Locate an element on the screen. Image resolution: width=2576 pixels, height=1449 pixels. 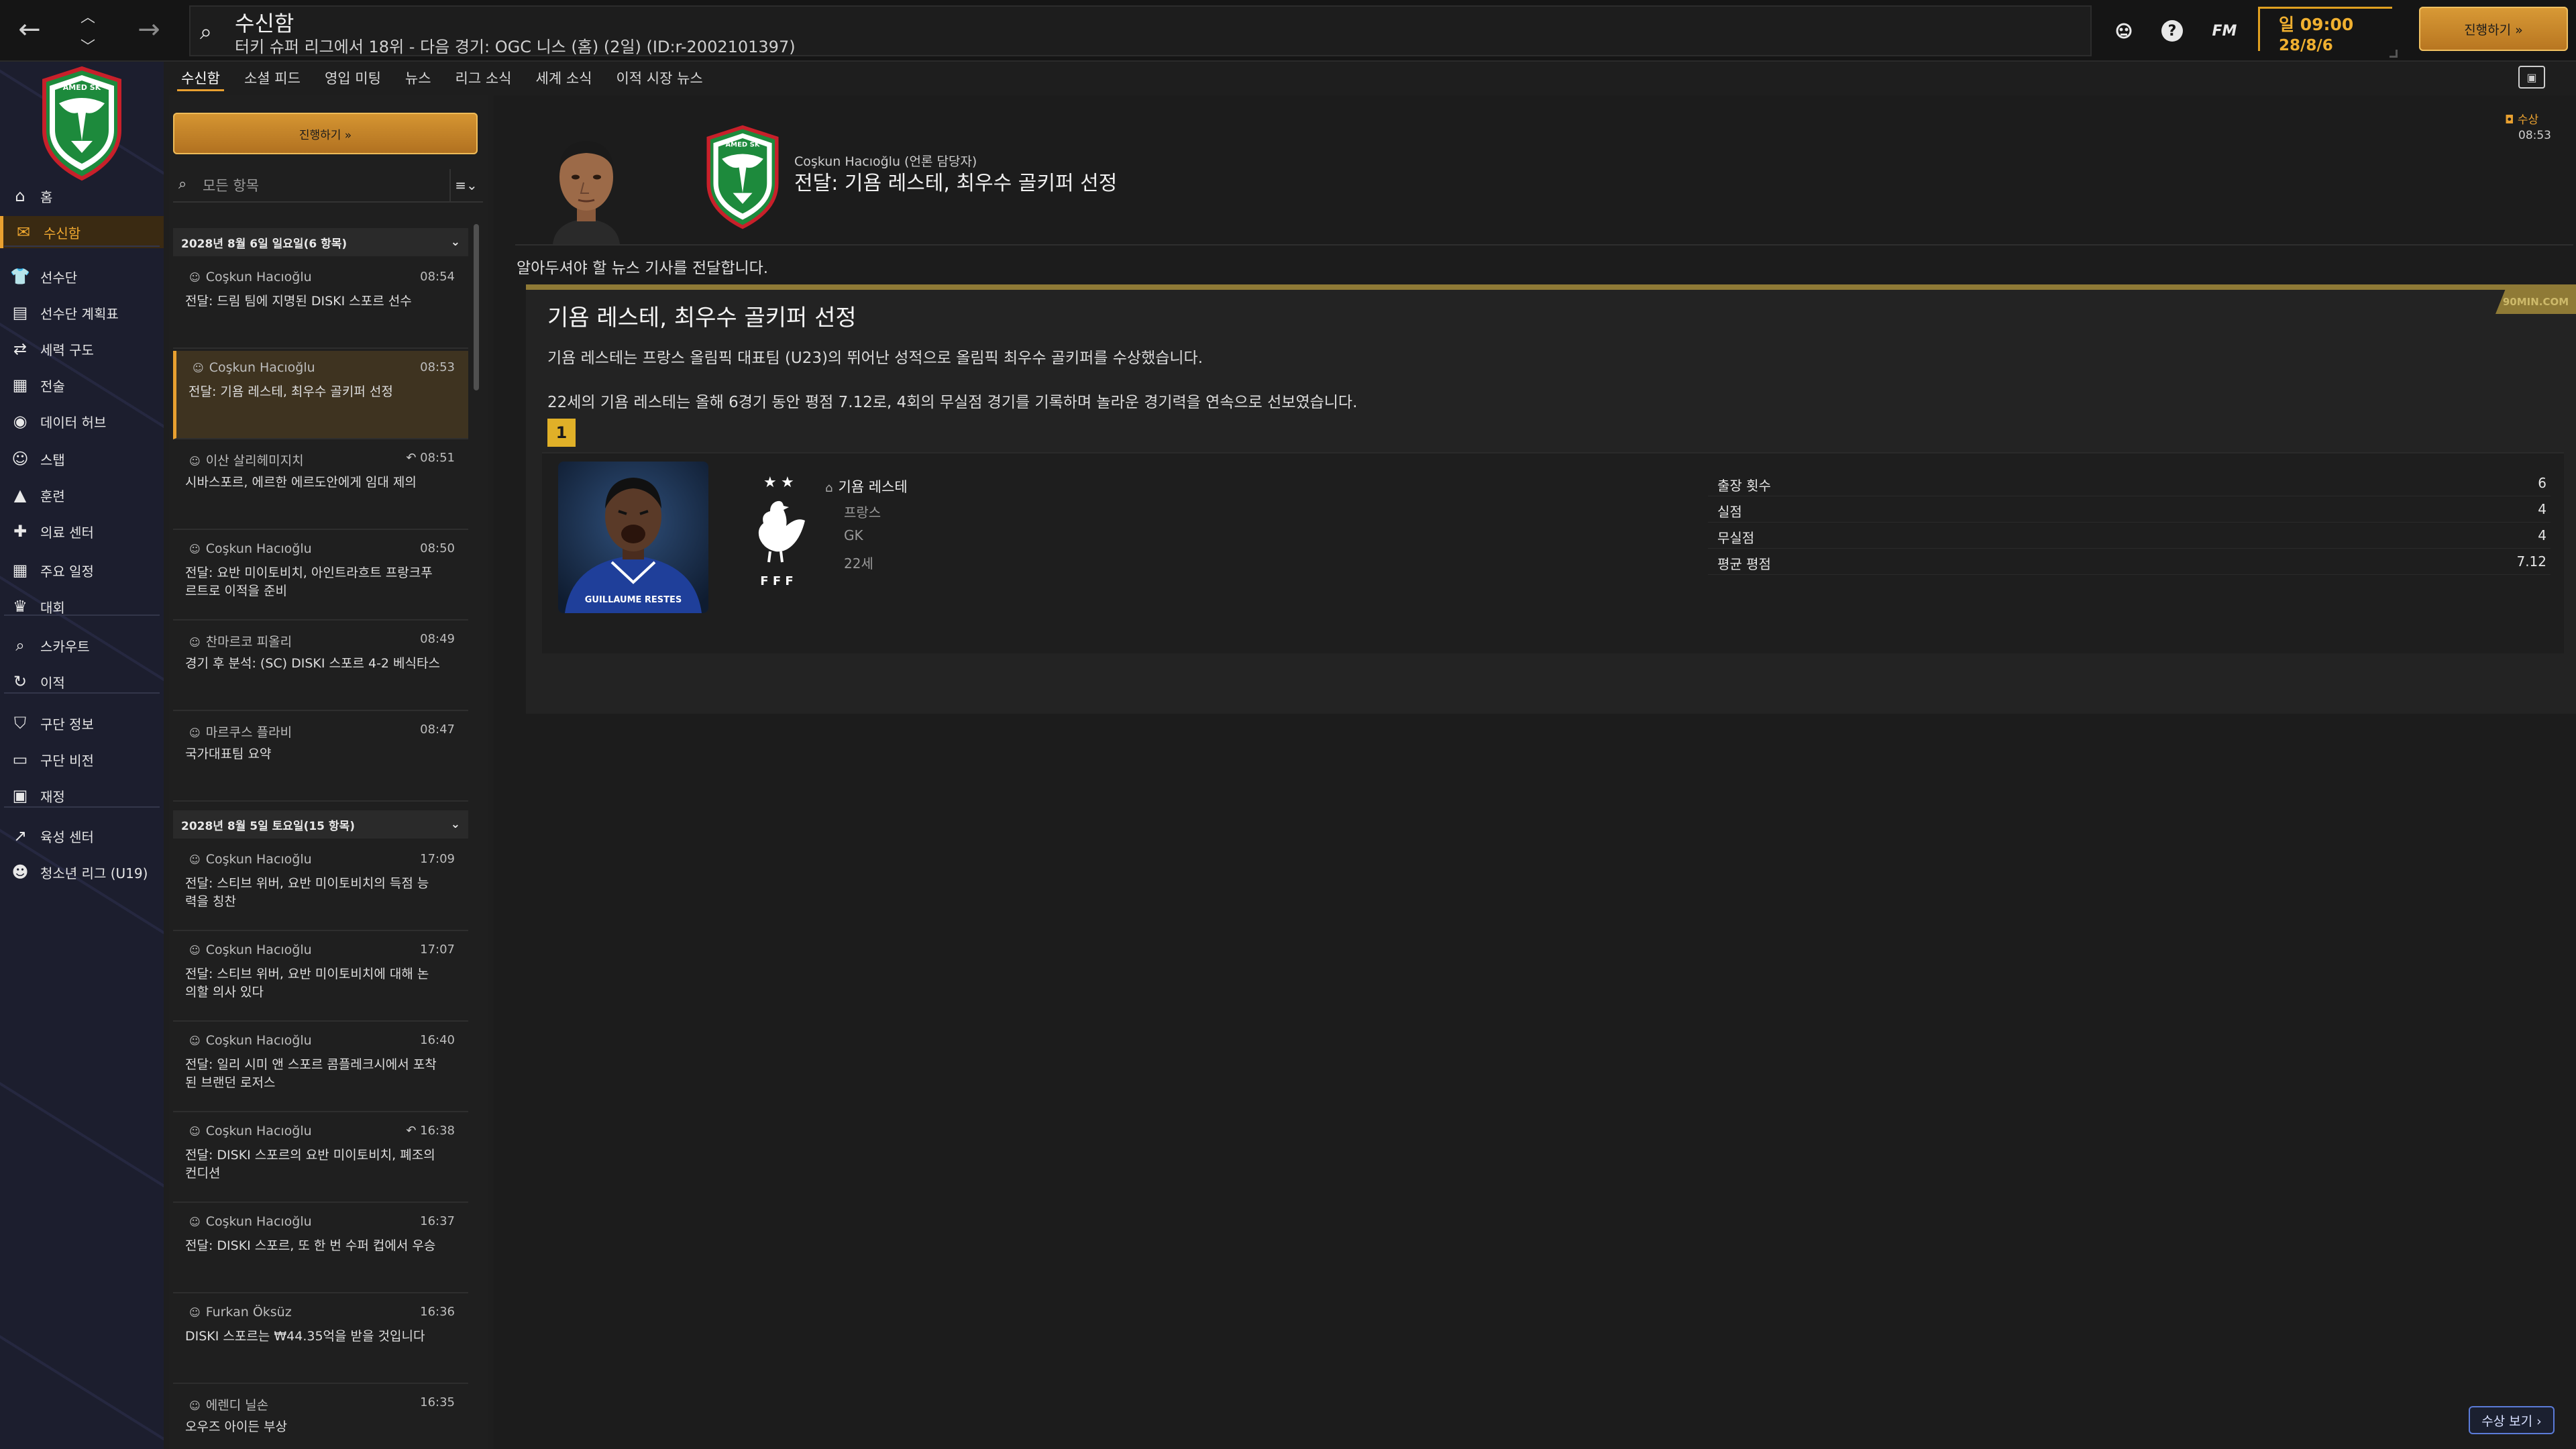
sidebar-item-label: 스탭 is located at coordinates (52, 459).